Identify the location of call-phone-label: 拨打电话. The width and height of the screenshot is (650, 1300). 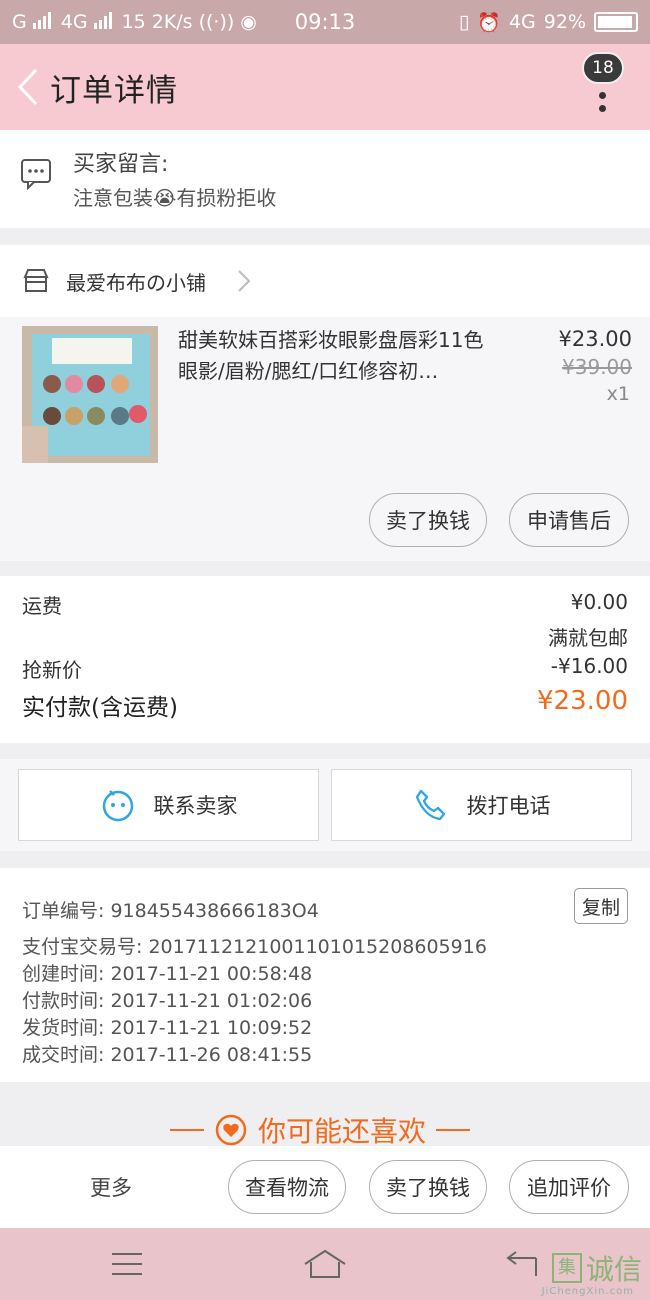
(508, 806).